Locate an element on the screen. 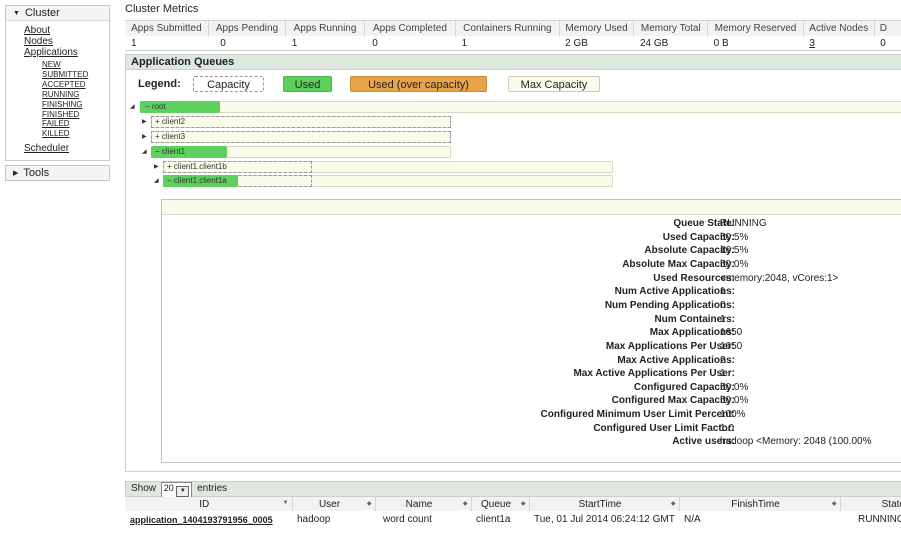  column-header-queue-label: Queue is located at coordinates (496, 504).